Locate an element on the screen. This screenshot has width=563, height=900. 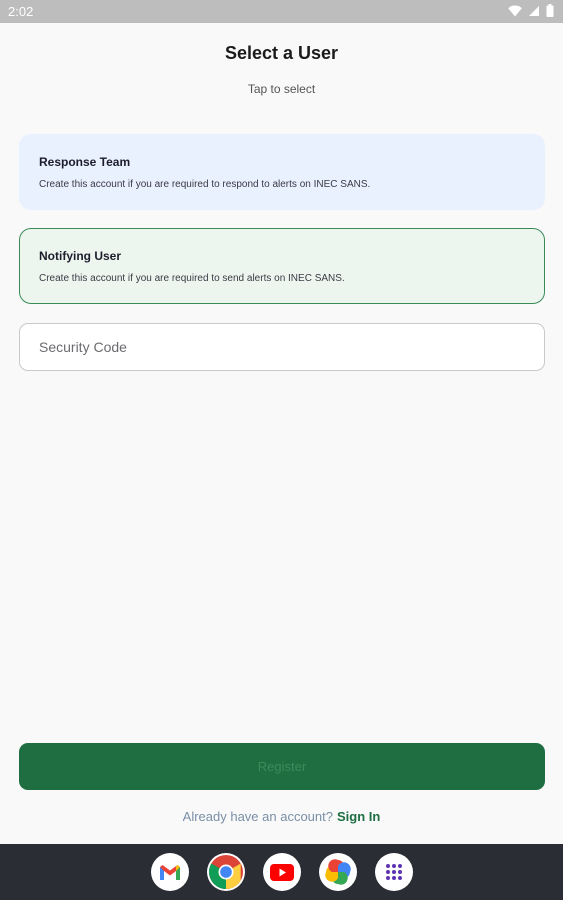
status-icons is located at coordinates (531, 10).